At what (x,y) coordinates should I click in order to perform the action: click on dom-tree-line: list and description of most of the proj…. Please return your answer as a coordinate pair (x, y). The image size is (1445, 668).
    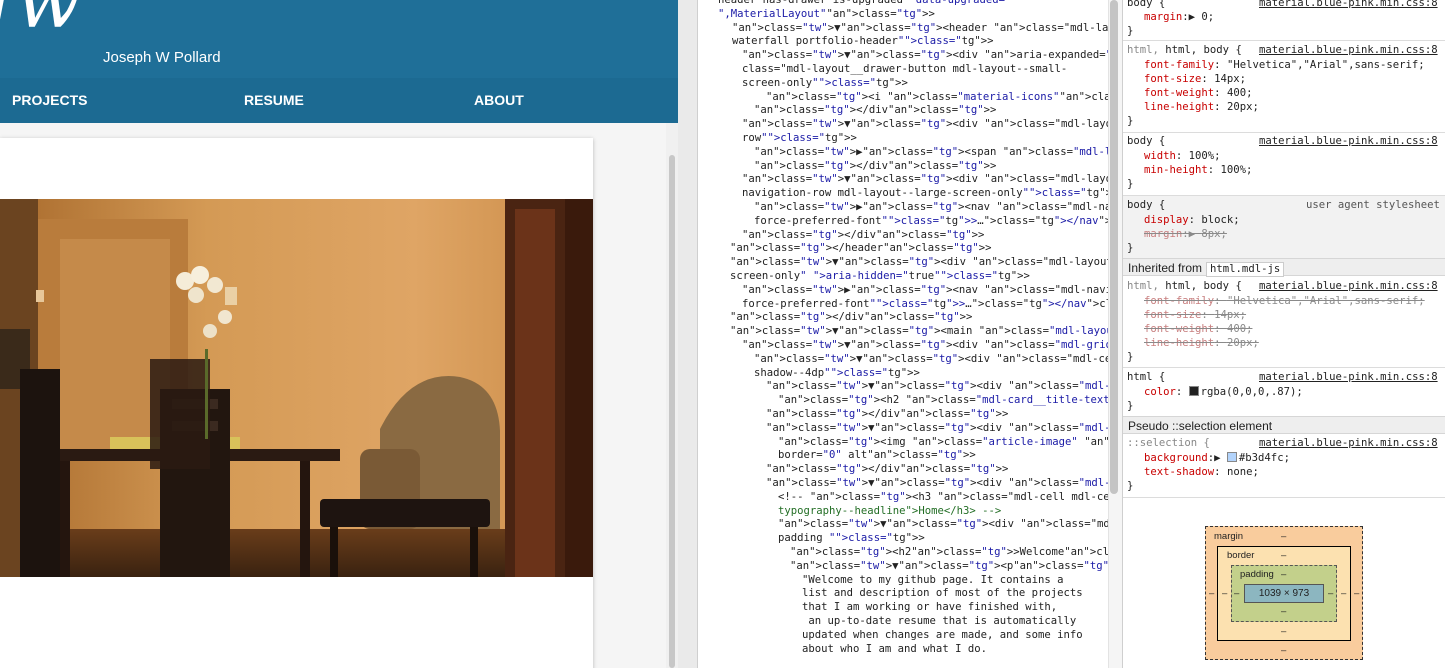
    Looking at the image, I should click on (942, 594).